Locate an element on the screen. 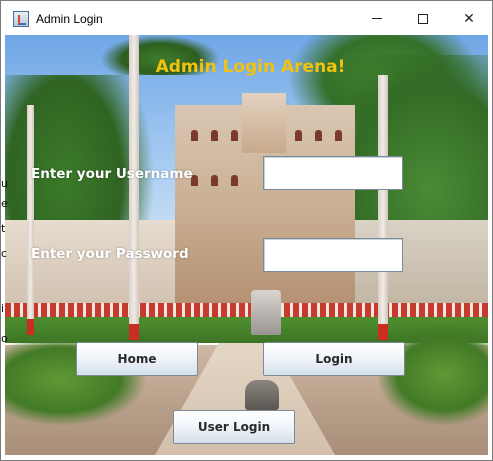  page-heading: Admin Login Arena! is located at coordinates (246, 67).